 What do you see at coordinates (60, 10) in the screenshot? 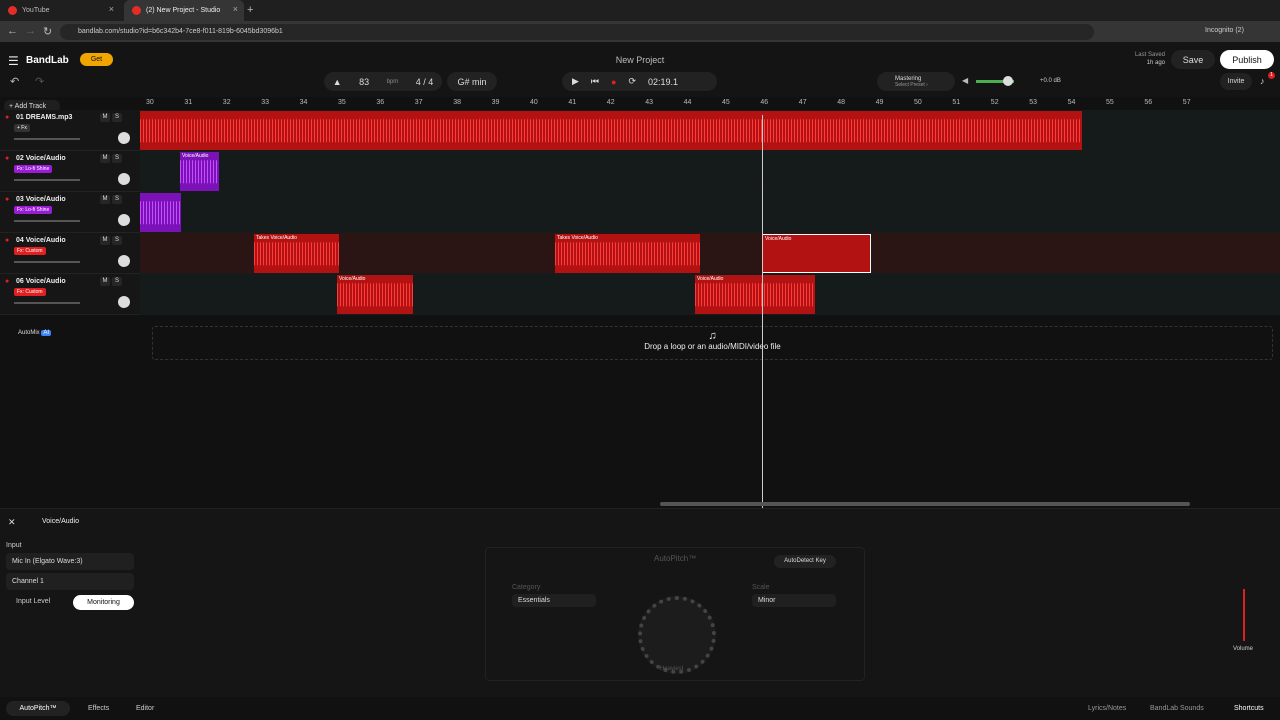
I see `browser-tab-youtube: YouTube ×` at bounding box center [60, 10].